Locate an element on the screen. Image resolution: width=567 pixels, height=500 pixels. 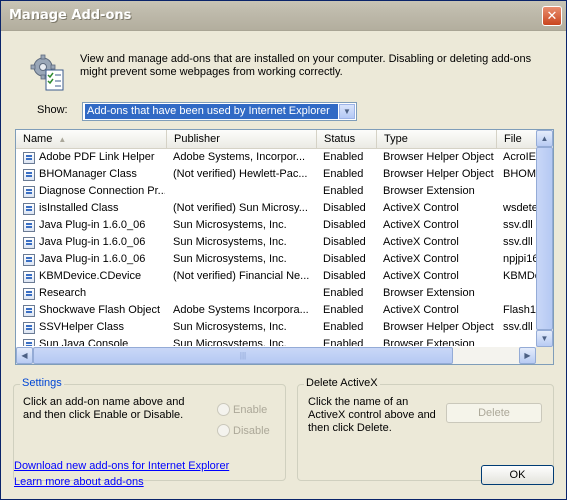
horizontal-scrollbar: ◀ ||| ▶ is located at coordinates (276, 355).